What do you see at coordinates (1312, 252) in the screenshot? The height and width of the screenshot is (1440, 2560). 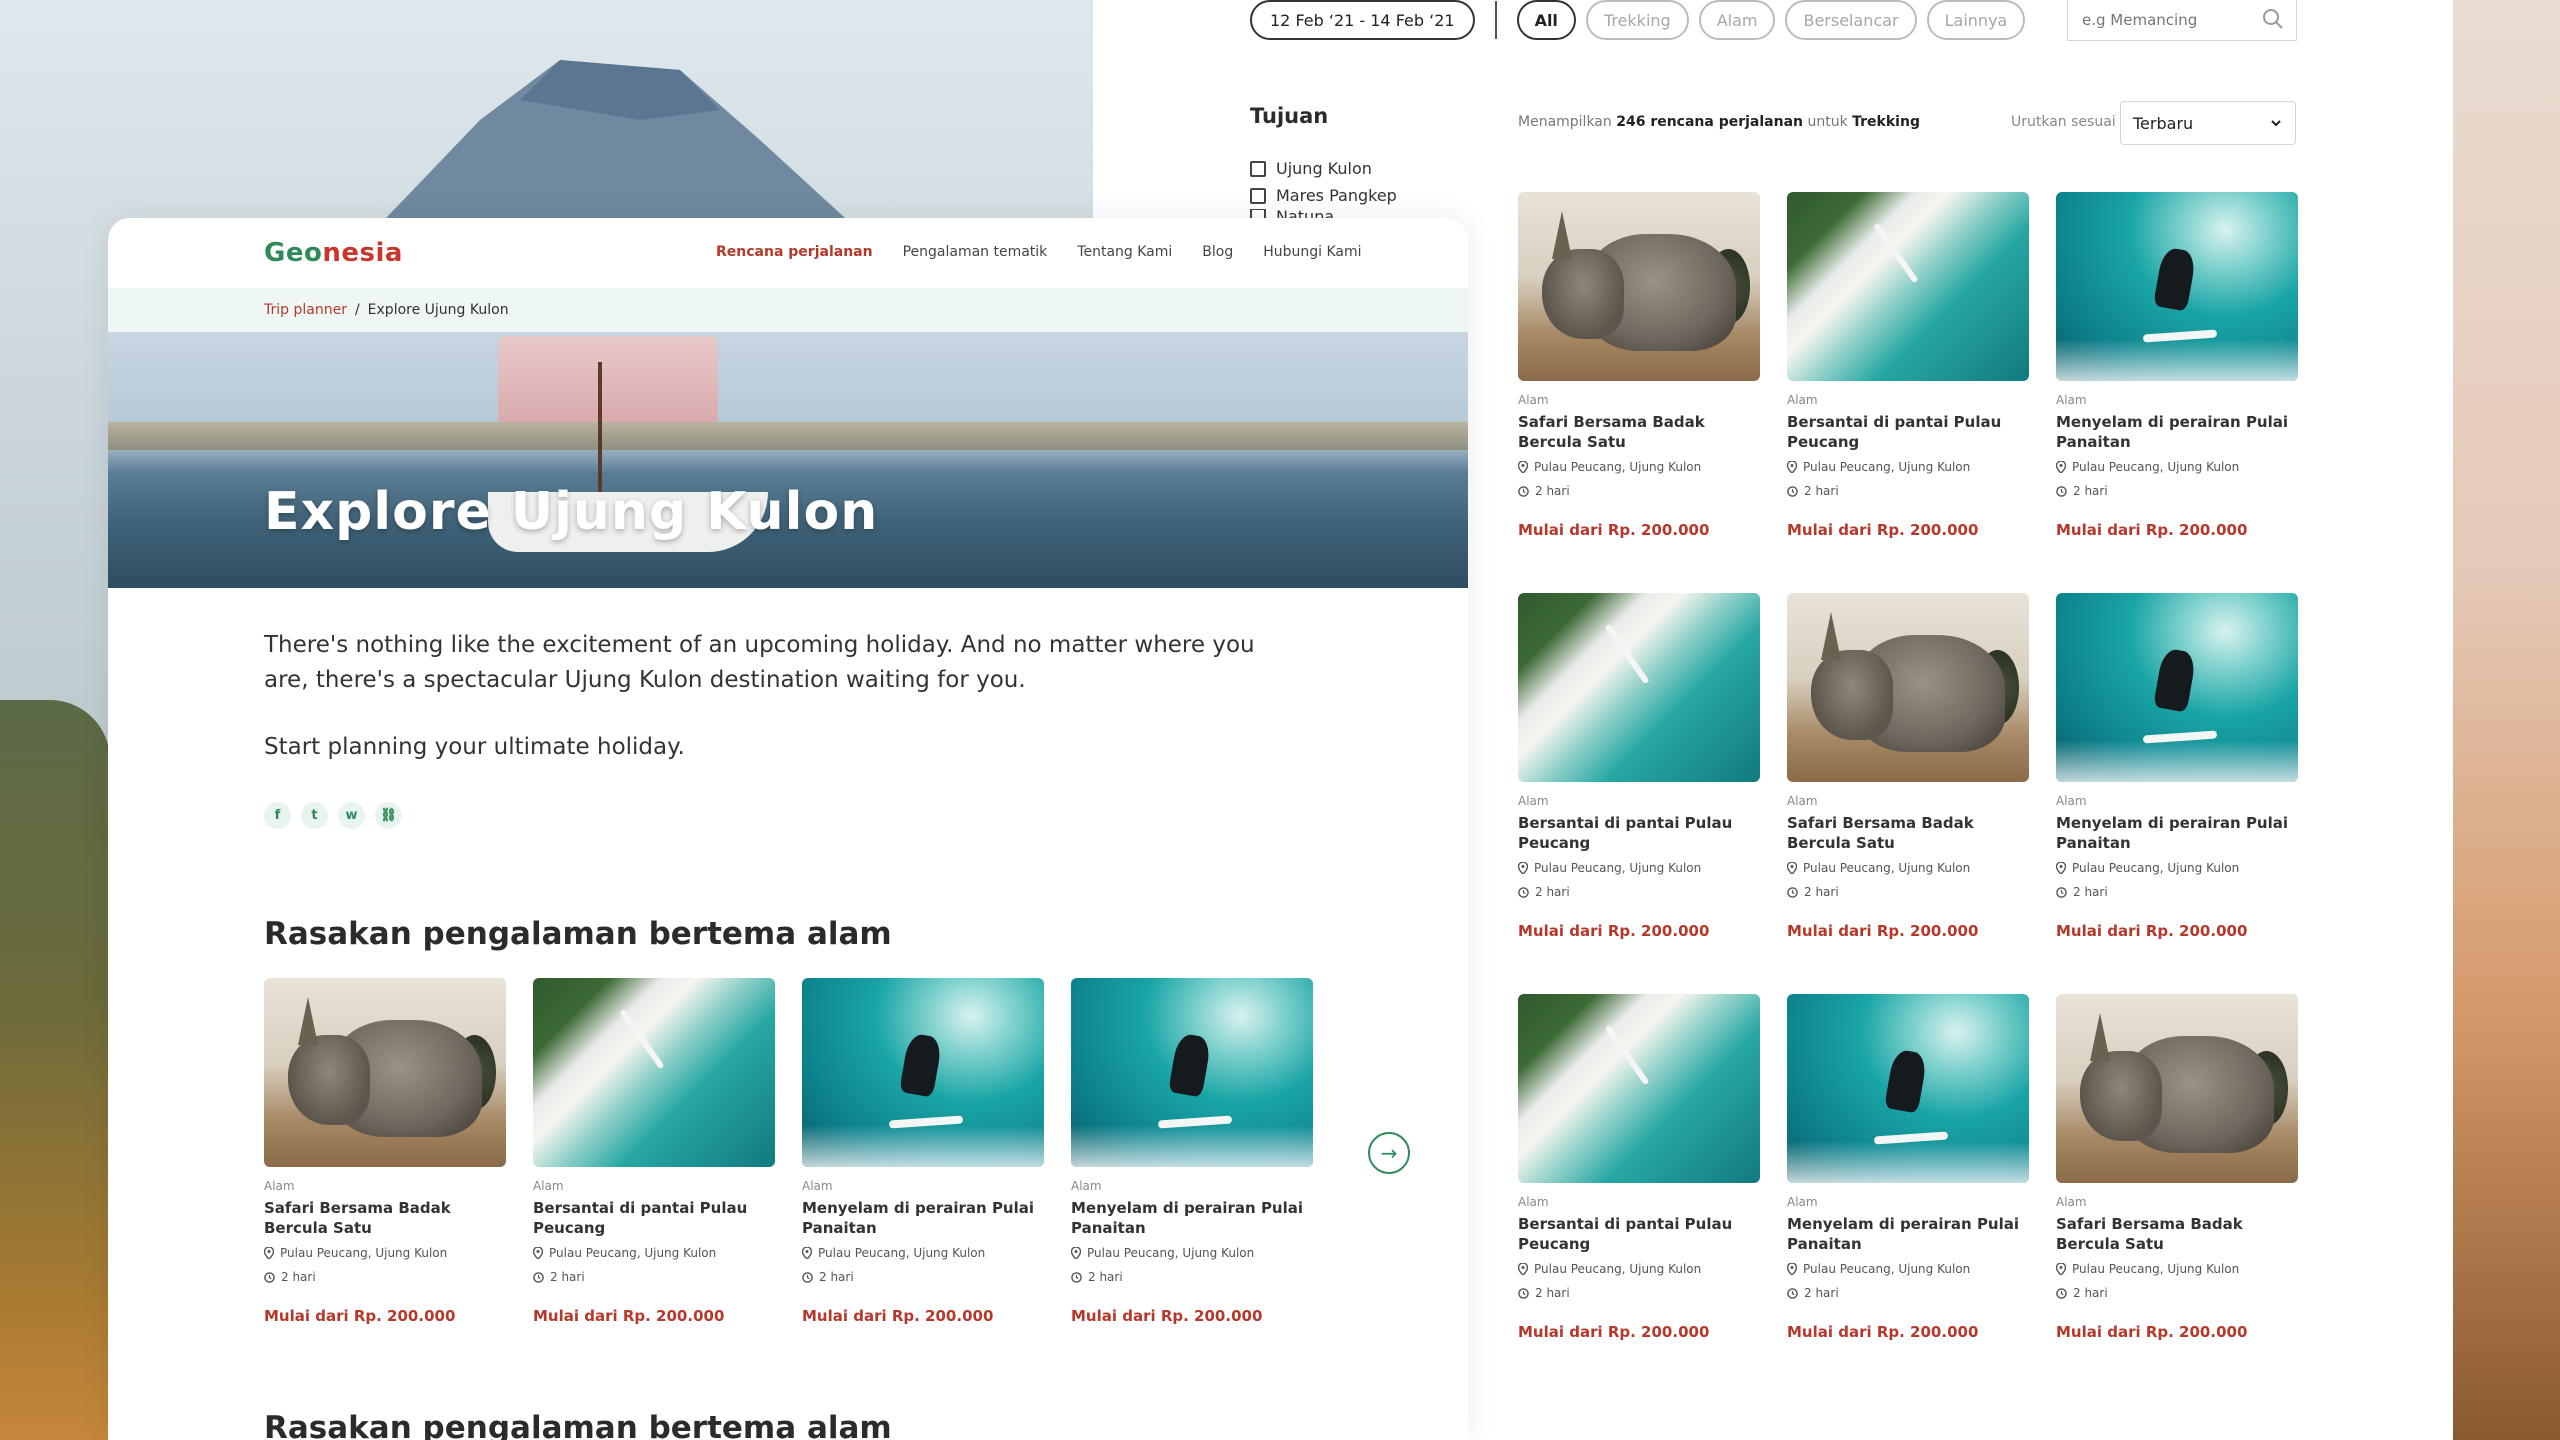 I see `nav-hubungi-kami: Hubungi Kami` at bounding box center [1312, 252].